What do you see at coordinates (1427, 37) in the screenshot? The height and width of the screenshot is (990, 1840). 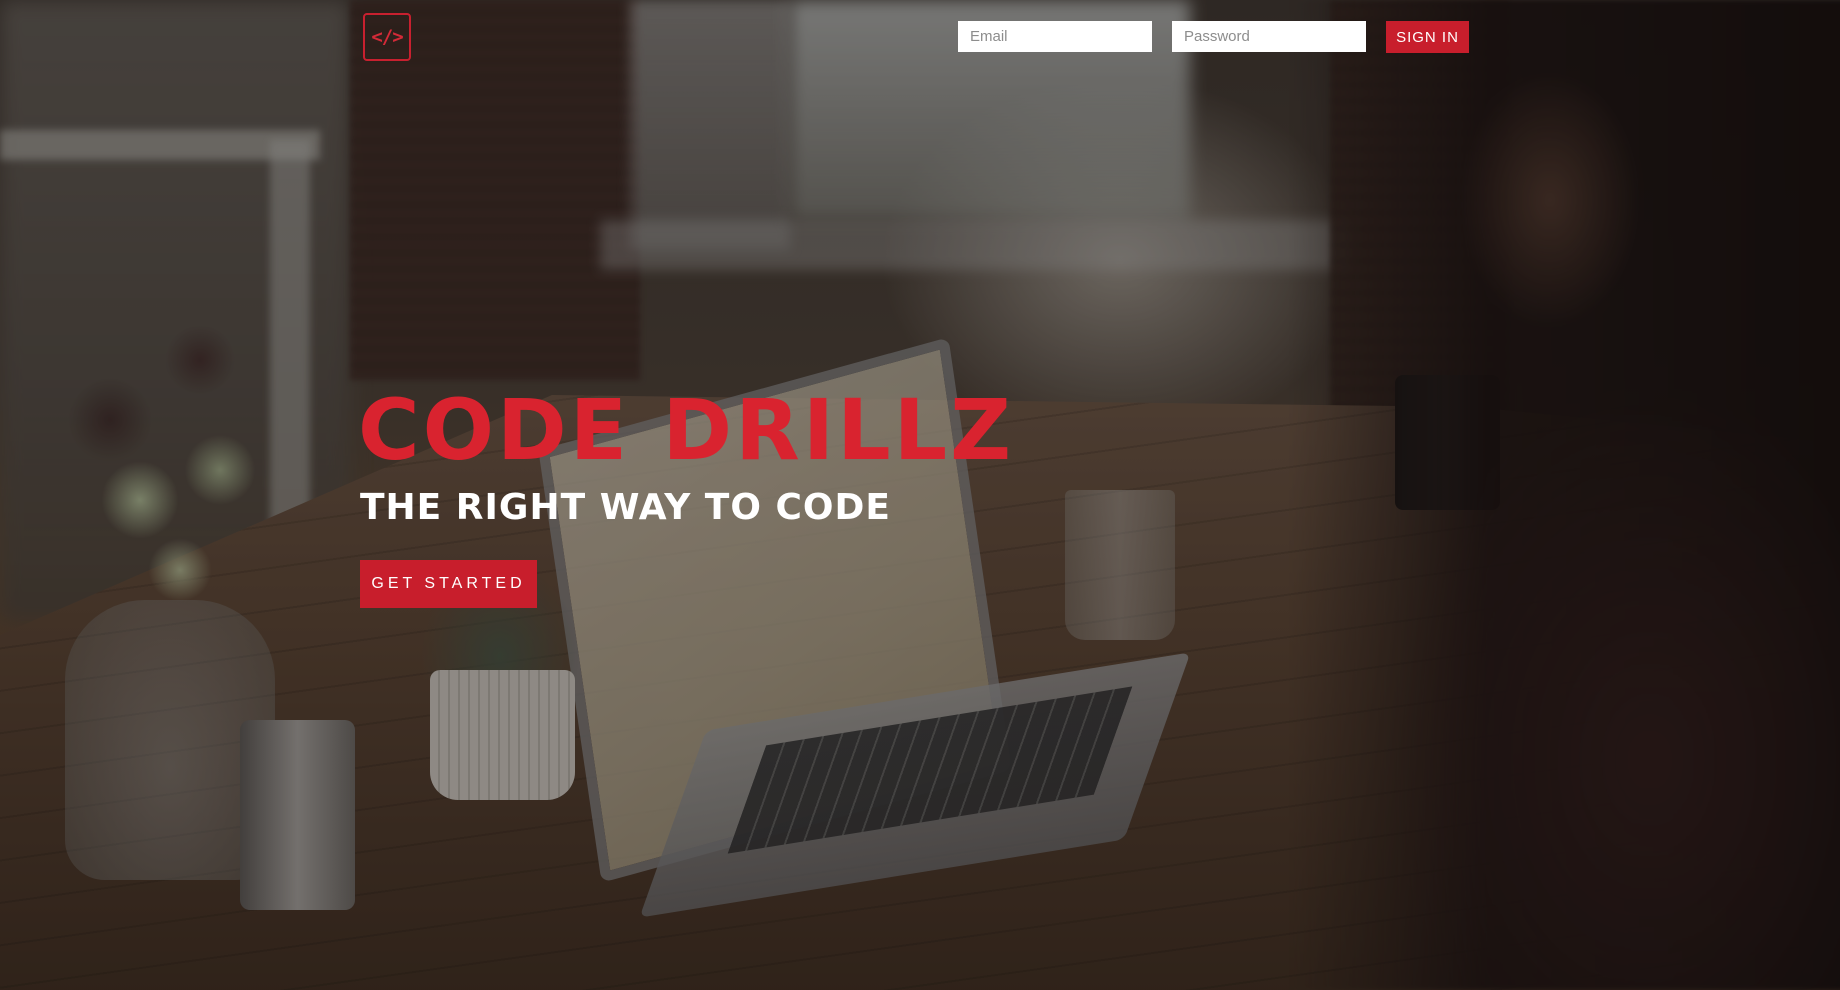 I see `sign-in-button: SIGN IN` at bounding box center [1427, 37].